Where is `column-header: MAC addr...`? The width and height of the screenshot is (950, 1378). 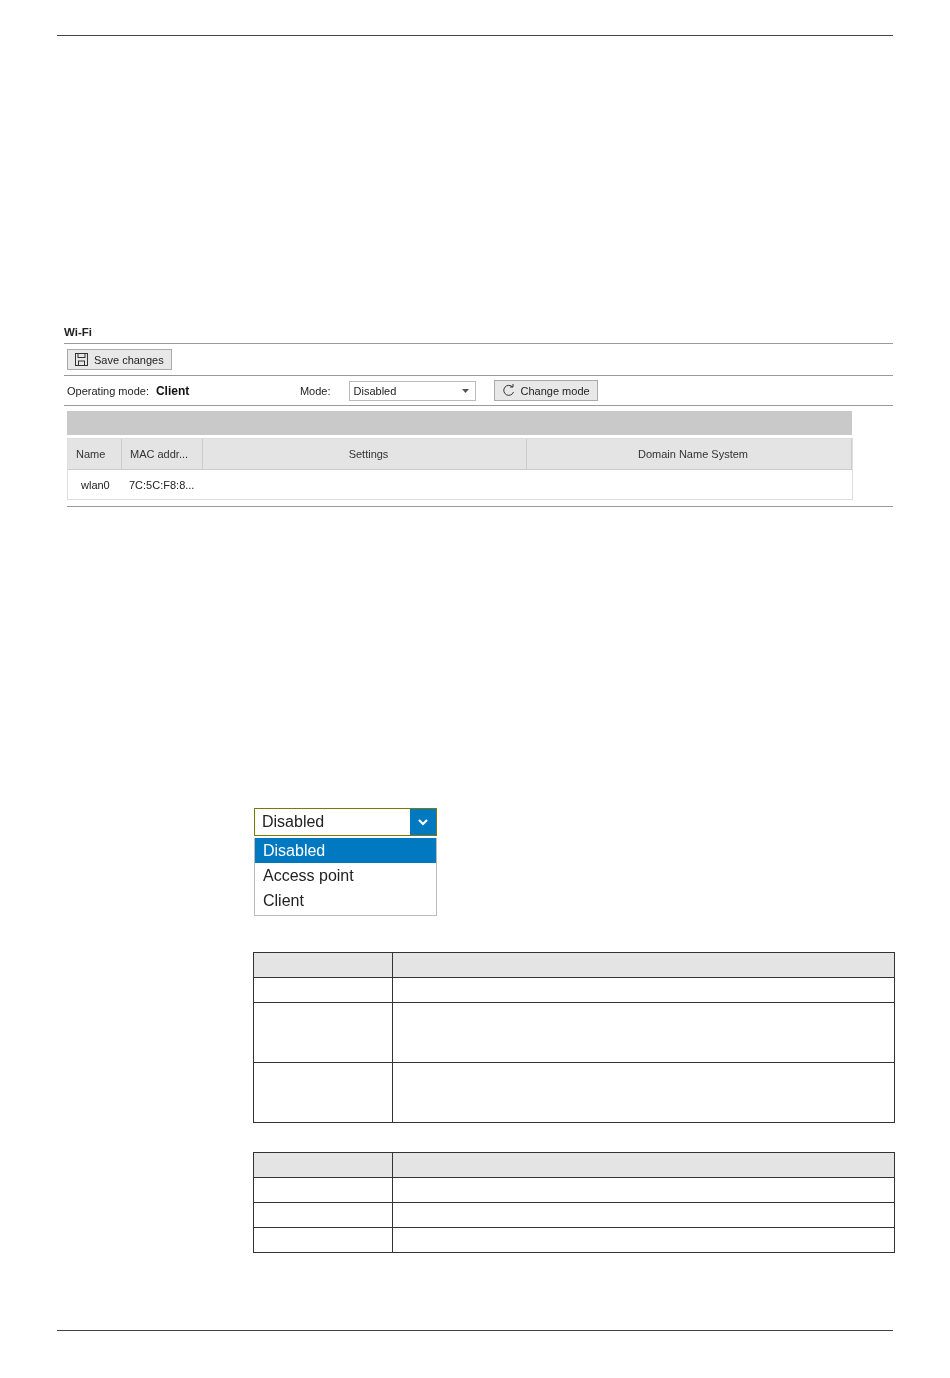 column-header: MAC addr... is located at coordinates (162, 454).